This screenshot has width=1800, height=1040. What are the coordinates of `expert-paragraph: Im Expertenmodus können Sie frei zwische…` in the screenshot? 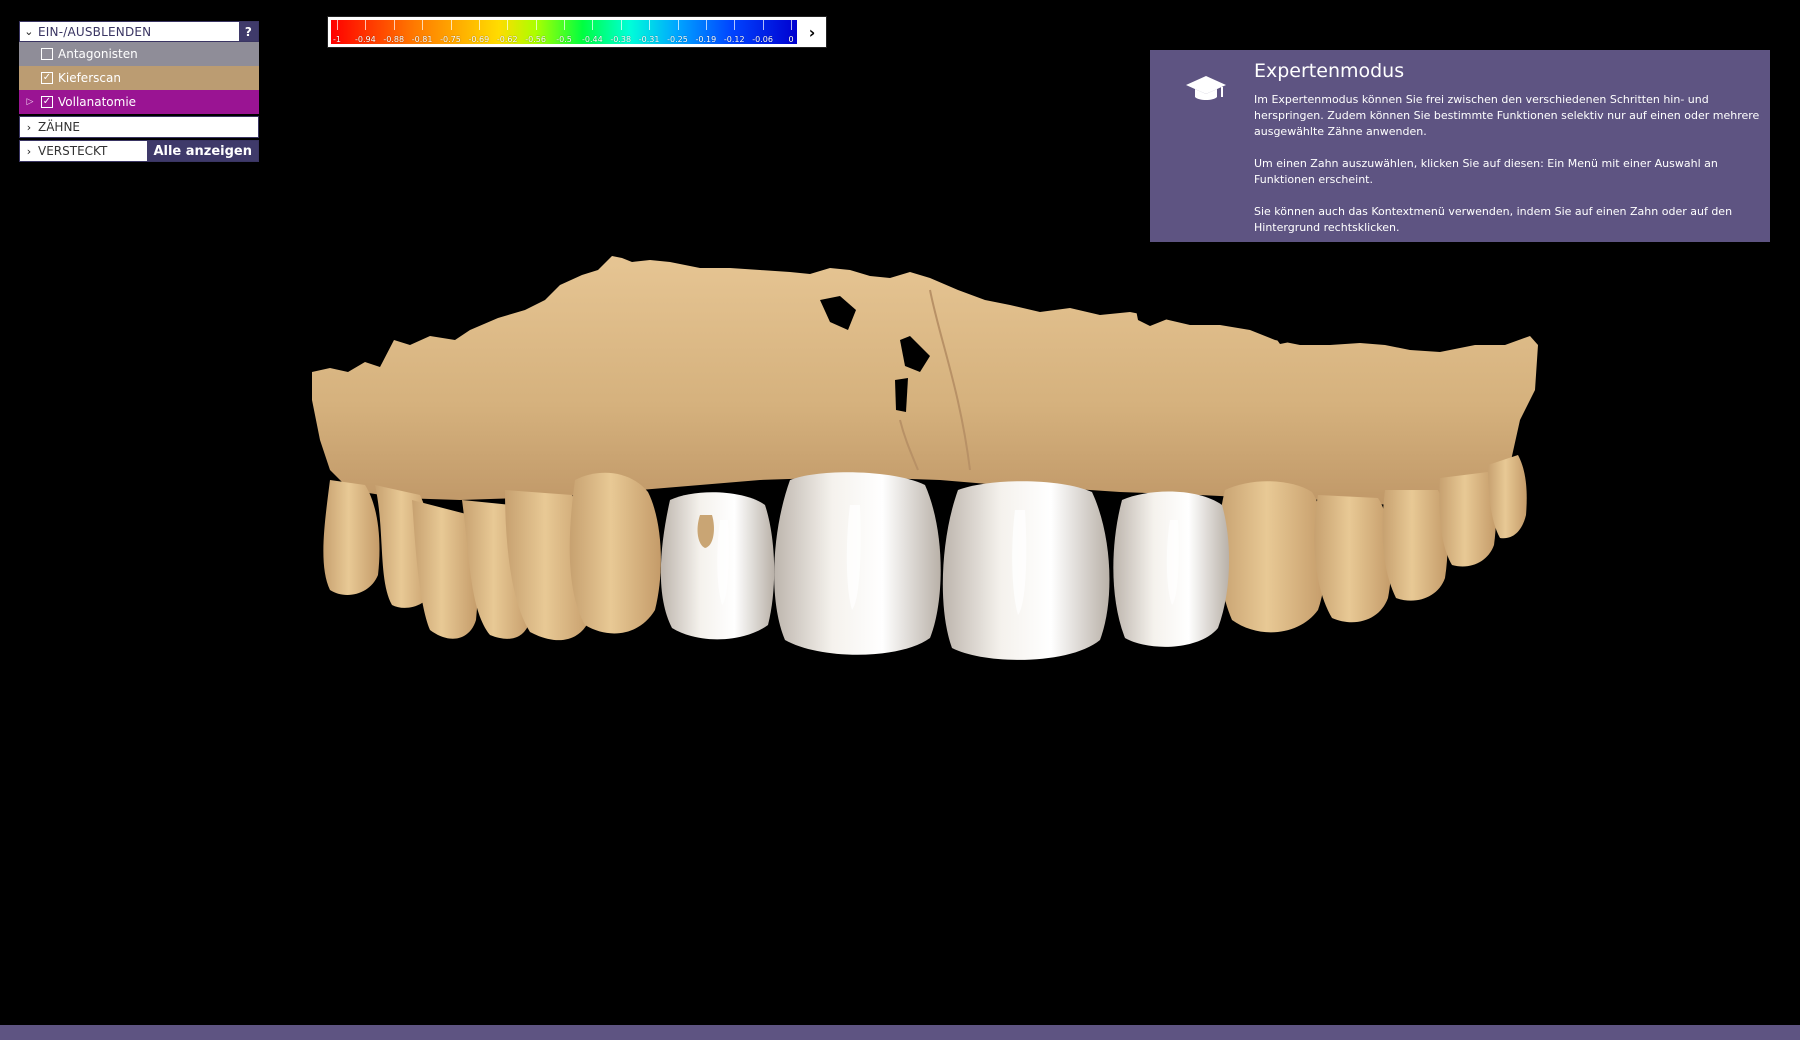 It's located at (1507, 115).